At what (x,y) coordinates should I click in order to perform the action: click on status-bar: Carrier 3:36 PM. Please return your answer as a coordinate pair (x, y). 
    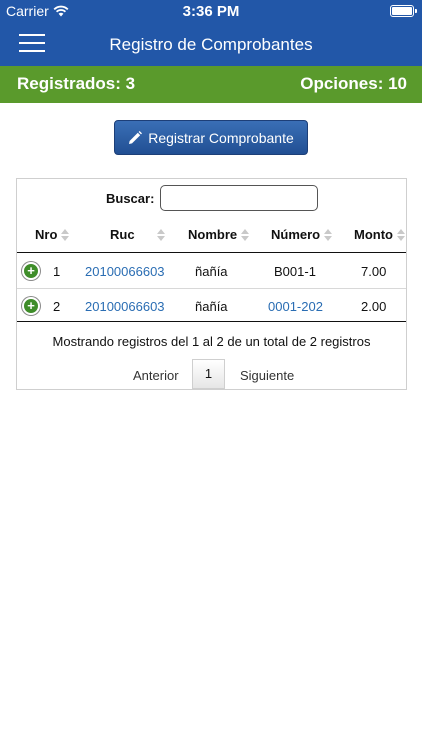
    Looking at the image, I should click on (211, 11).